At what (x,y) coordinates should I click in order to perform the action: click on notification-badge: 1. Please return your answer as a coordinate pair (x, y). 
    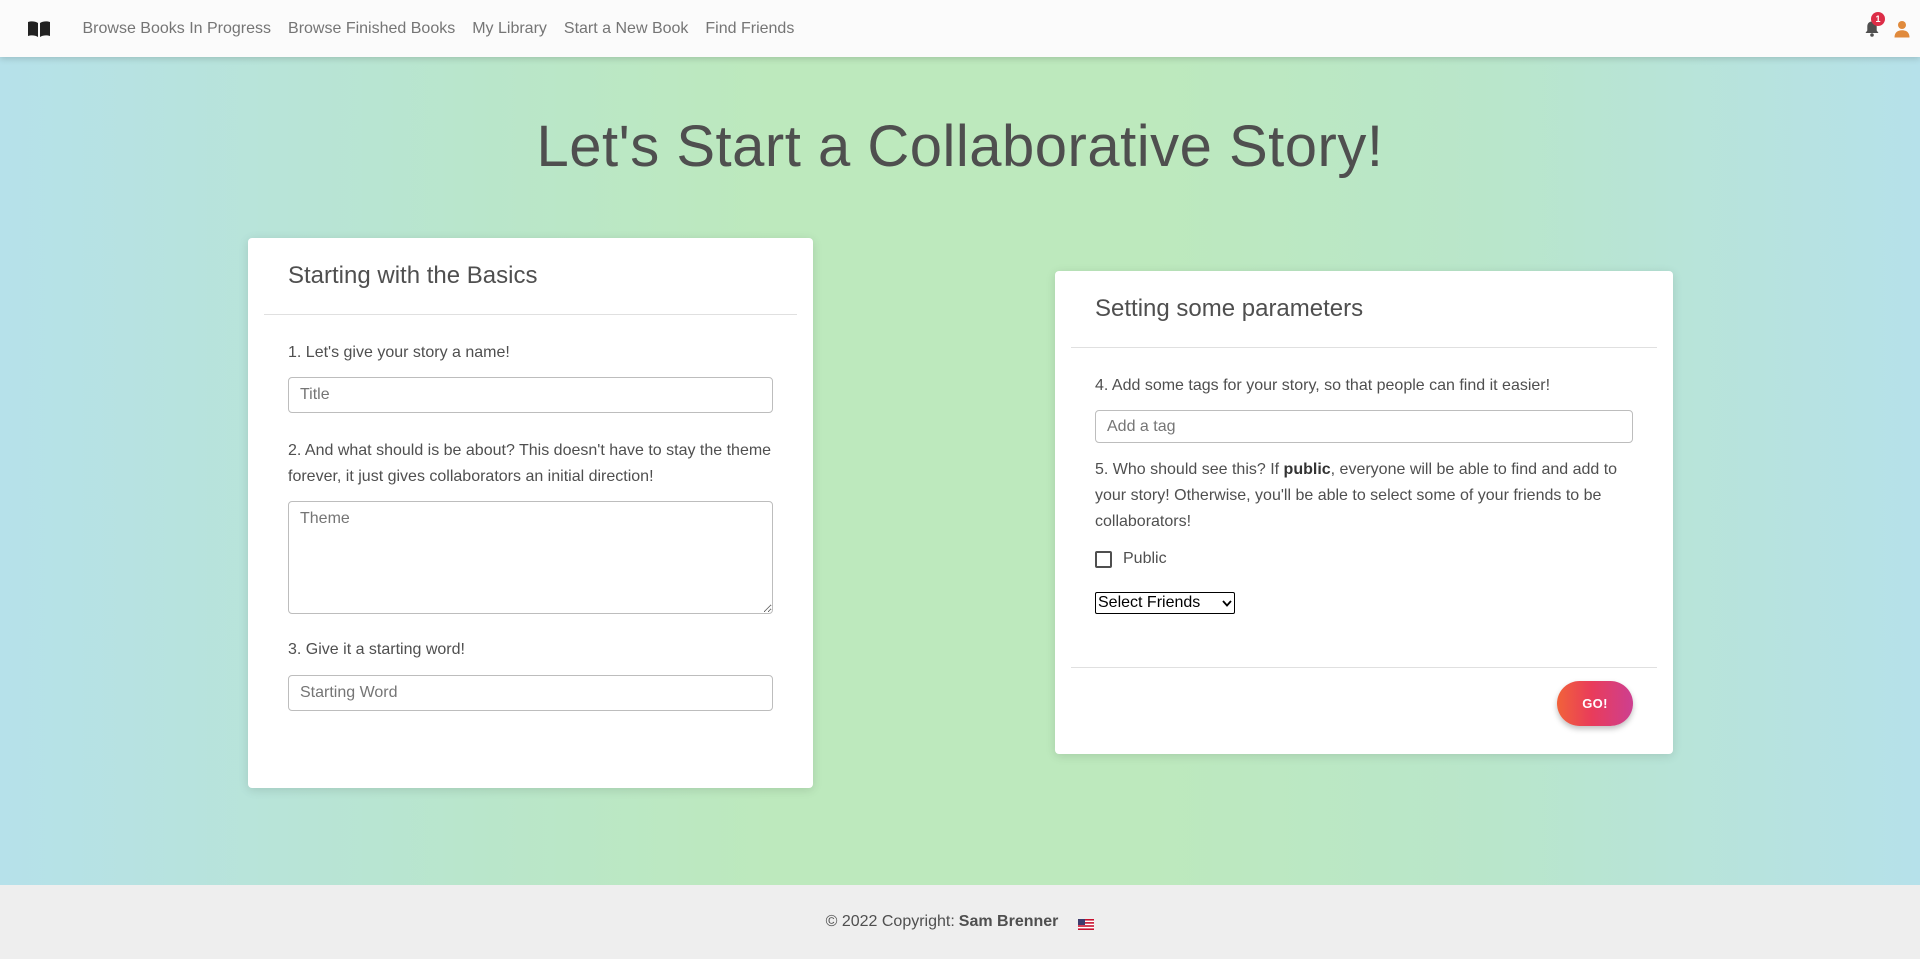
    Looking at the image, I should click on (1878, 18).